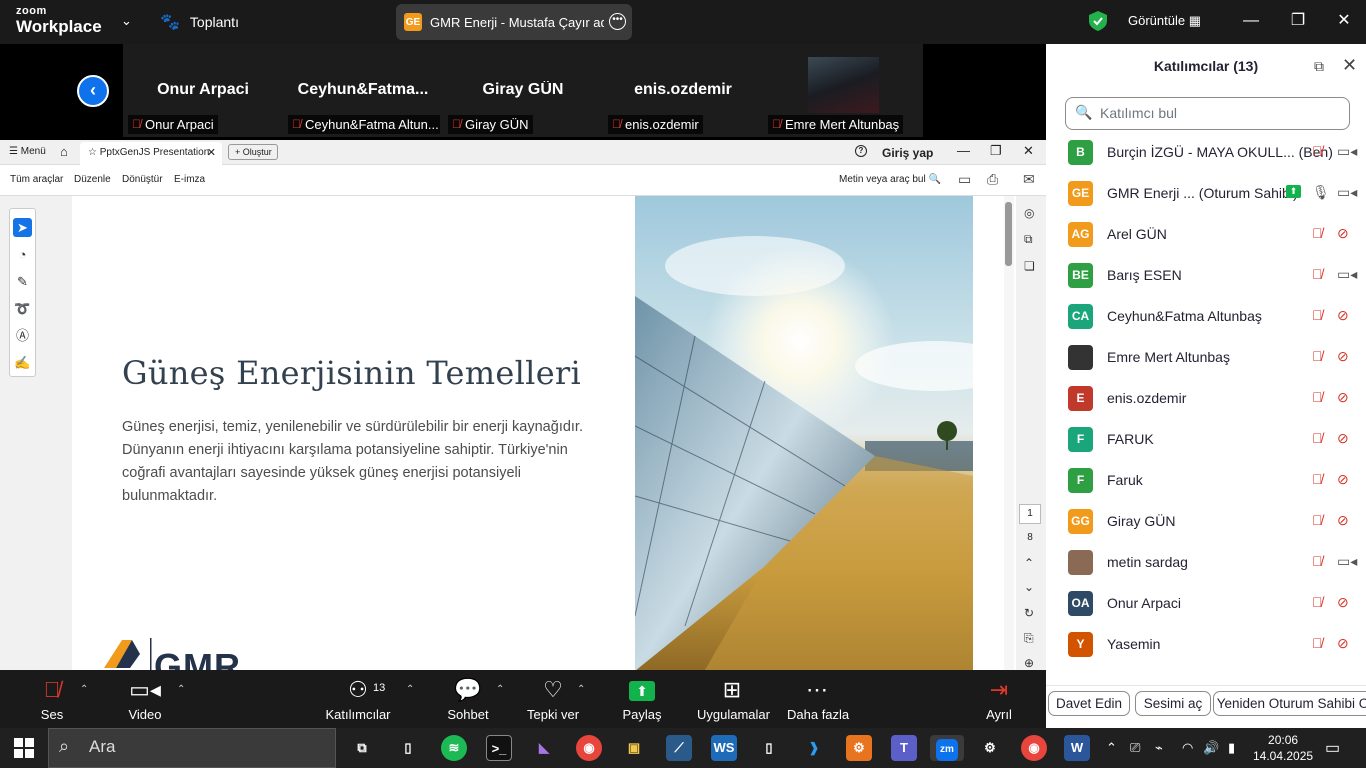  Describe the element at coordinates (22, 227) in the screenshot. I see `select-tool-icon: ➤` at that location.